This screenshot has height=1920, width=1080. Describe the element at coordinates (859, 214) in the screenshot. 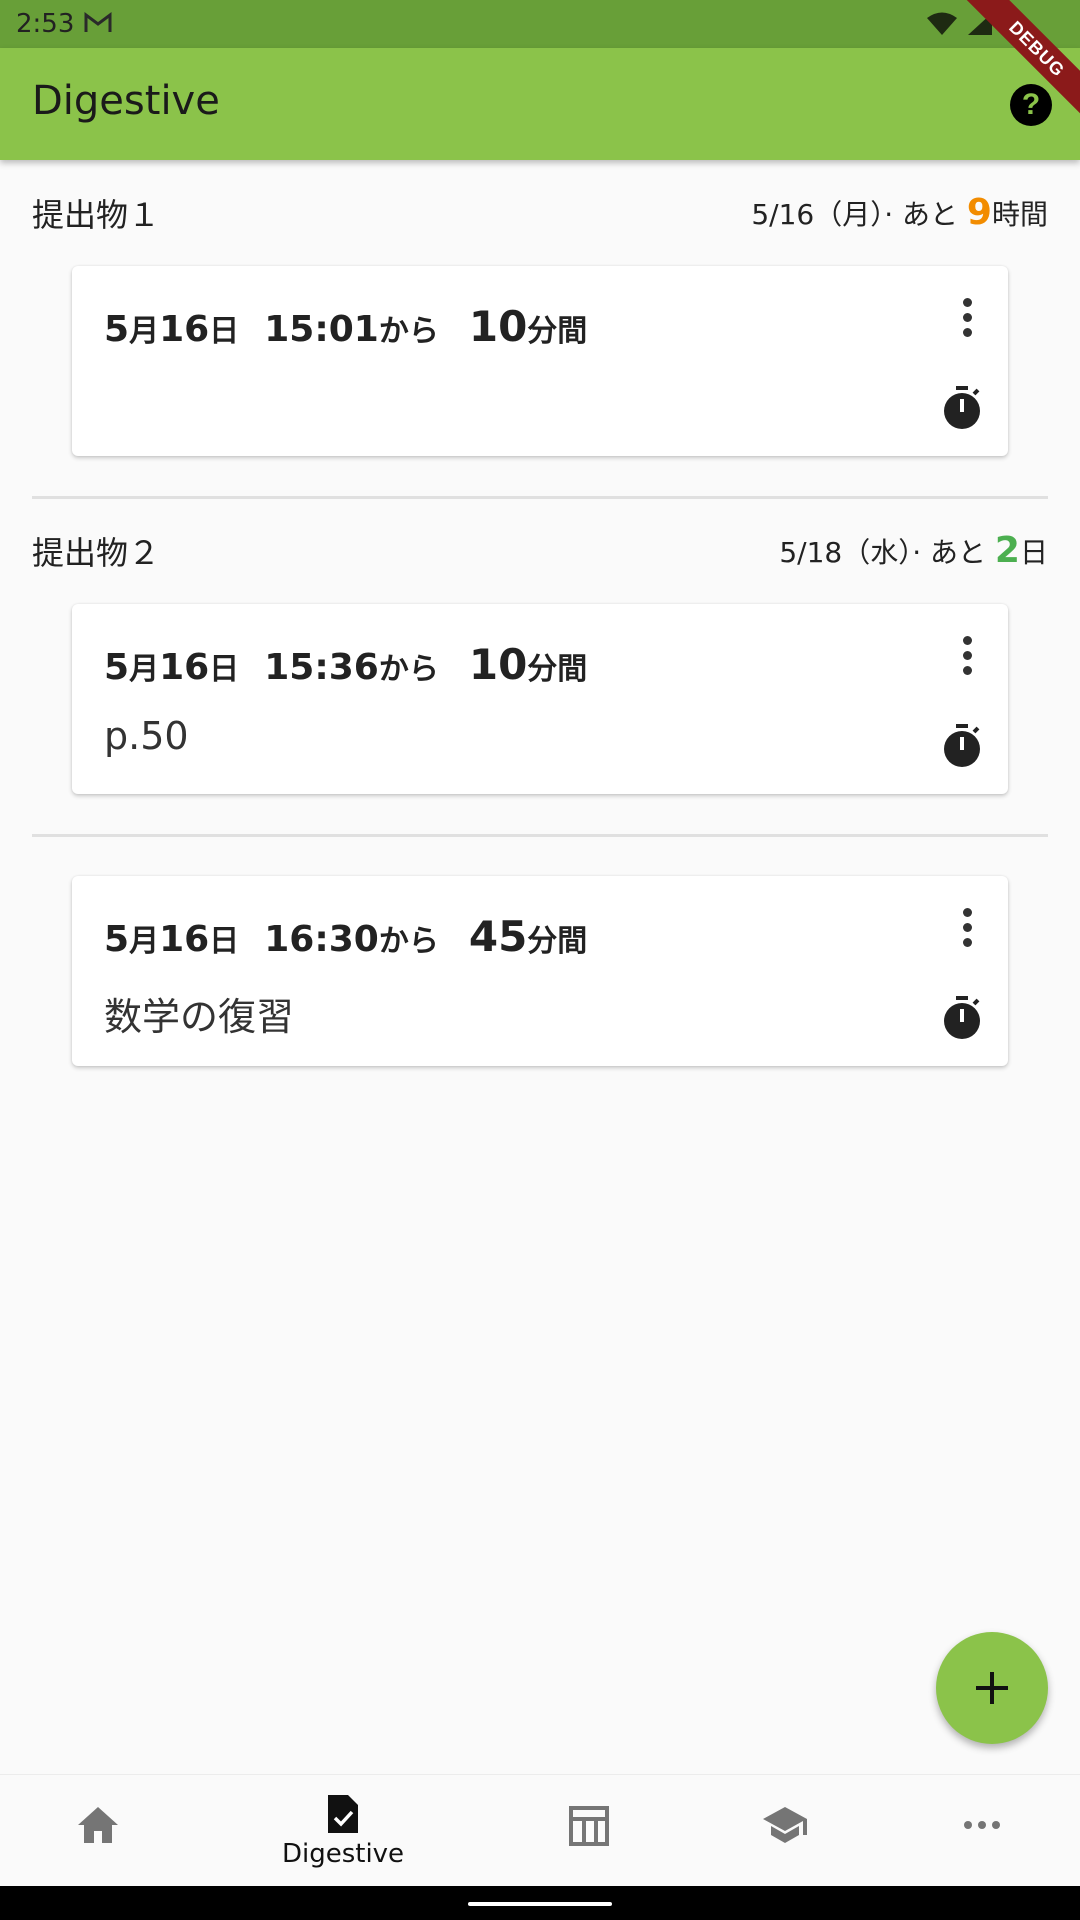

I see `due-date-text: 5/16（月）· あと` at that location.